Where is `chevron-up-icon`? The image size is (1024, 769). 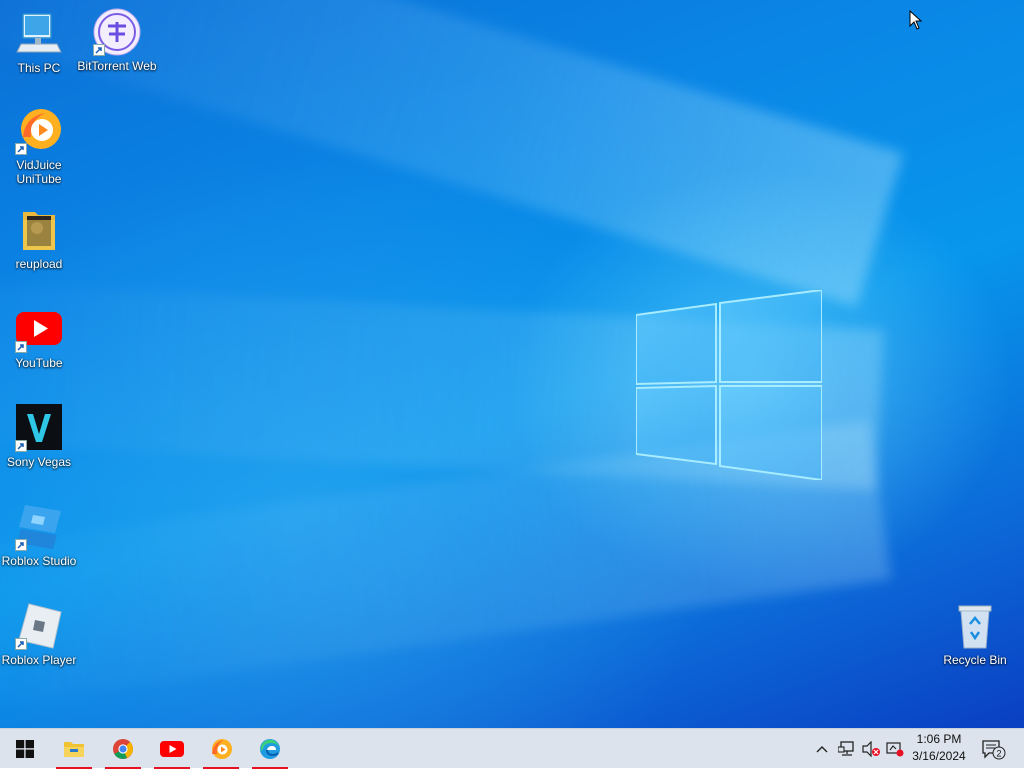
chevron-up-icon is located at coordinates (822, 749).